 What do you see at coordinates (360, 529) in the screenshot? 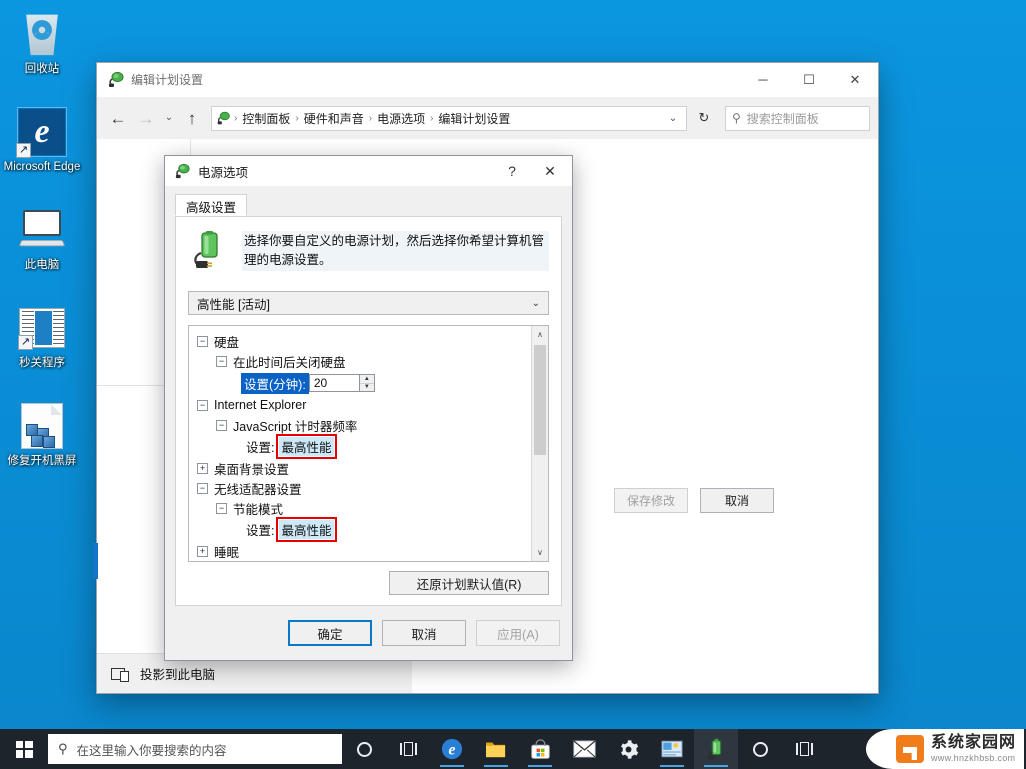
I see `tree-row-power-saving-setting: 设置: 最高性能` at bounding box center [360, 529].